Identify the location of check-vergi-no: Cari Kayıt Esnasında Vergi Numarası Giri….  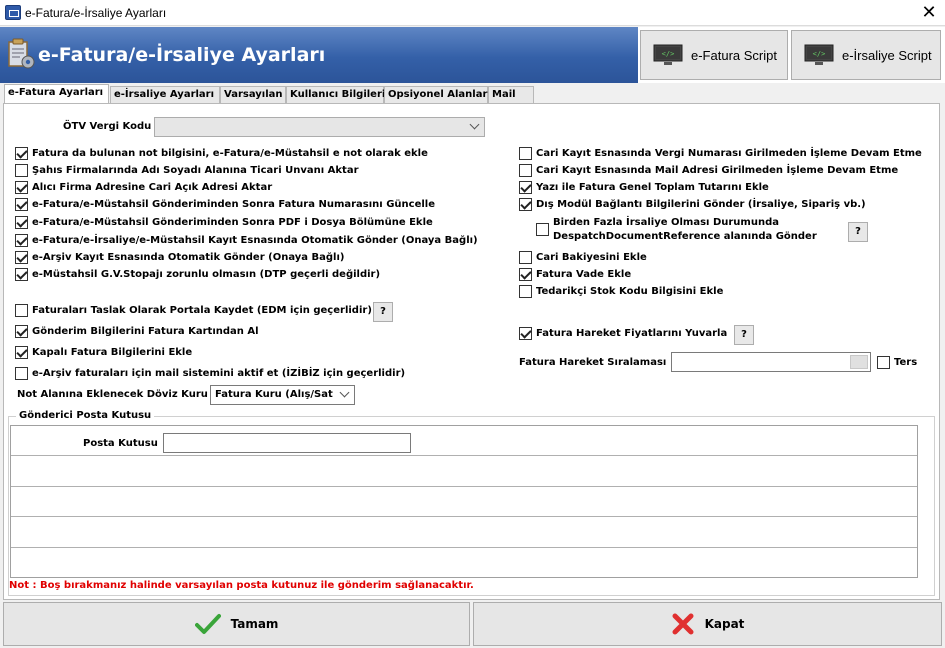
(720, 153).